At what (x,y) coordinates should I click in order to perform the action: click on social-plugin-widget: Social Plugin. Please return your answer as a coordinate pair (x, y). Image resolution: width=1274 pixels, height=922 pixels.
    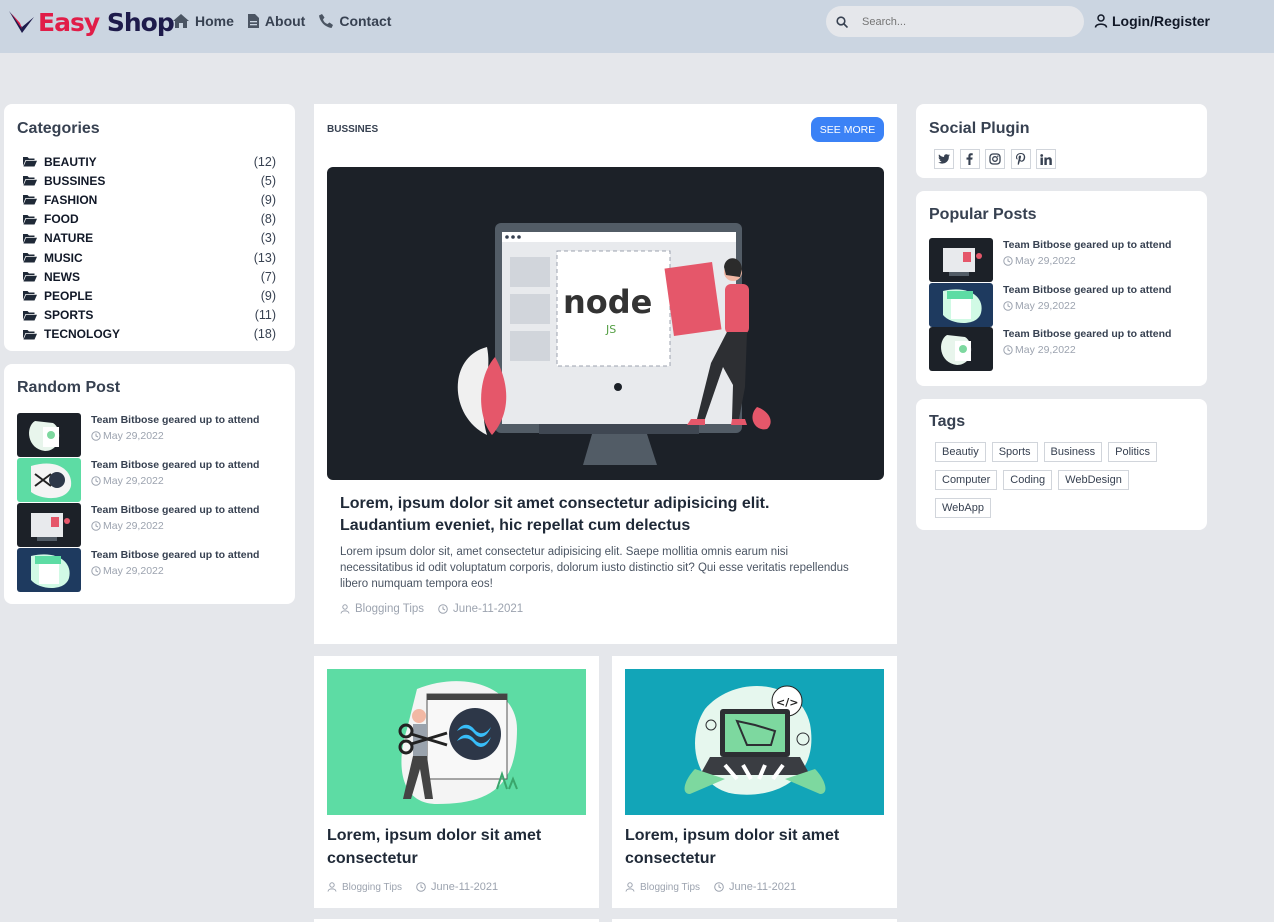
    Looking at the image, I should click on (1061, 141).